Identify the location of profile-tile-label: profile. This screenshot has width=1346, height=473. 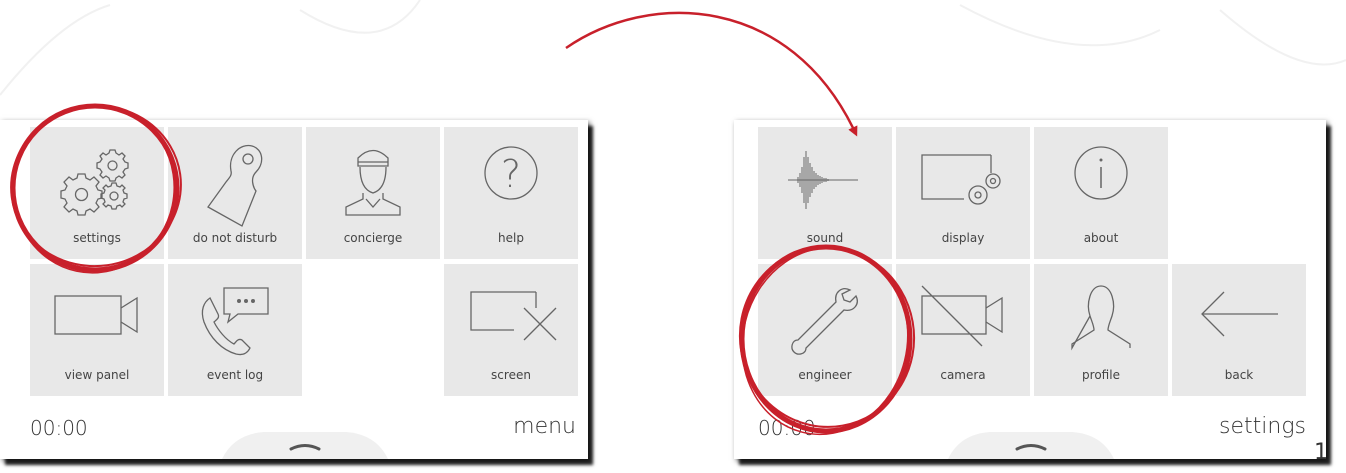
(1101, 375).